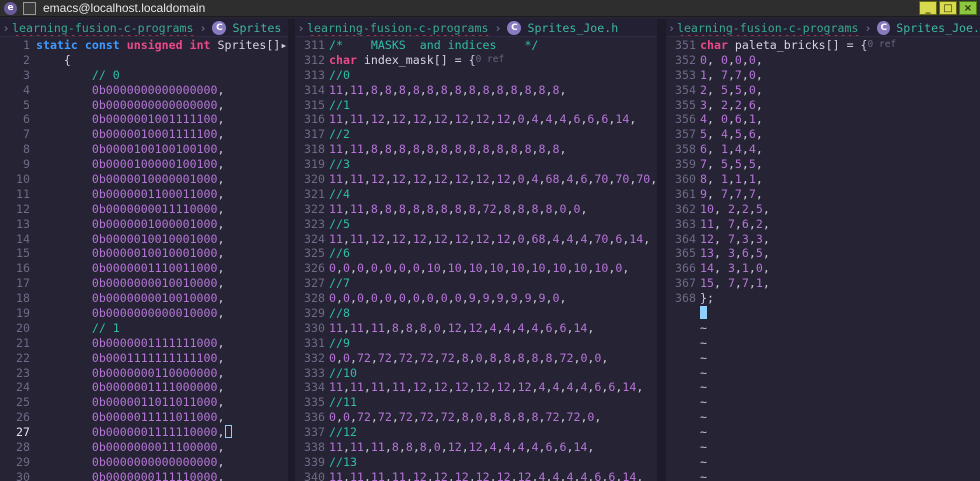 Image resolution: width=980 pixels, height=481 pixels. Describe the element at coordinates (144, 432) in the screenshot. I see `code-line: 27 0b0000001111110000,` at that location.